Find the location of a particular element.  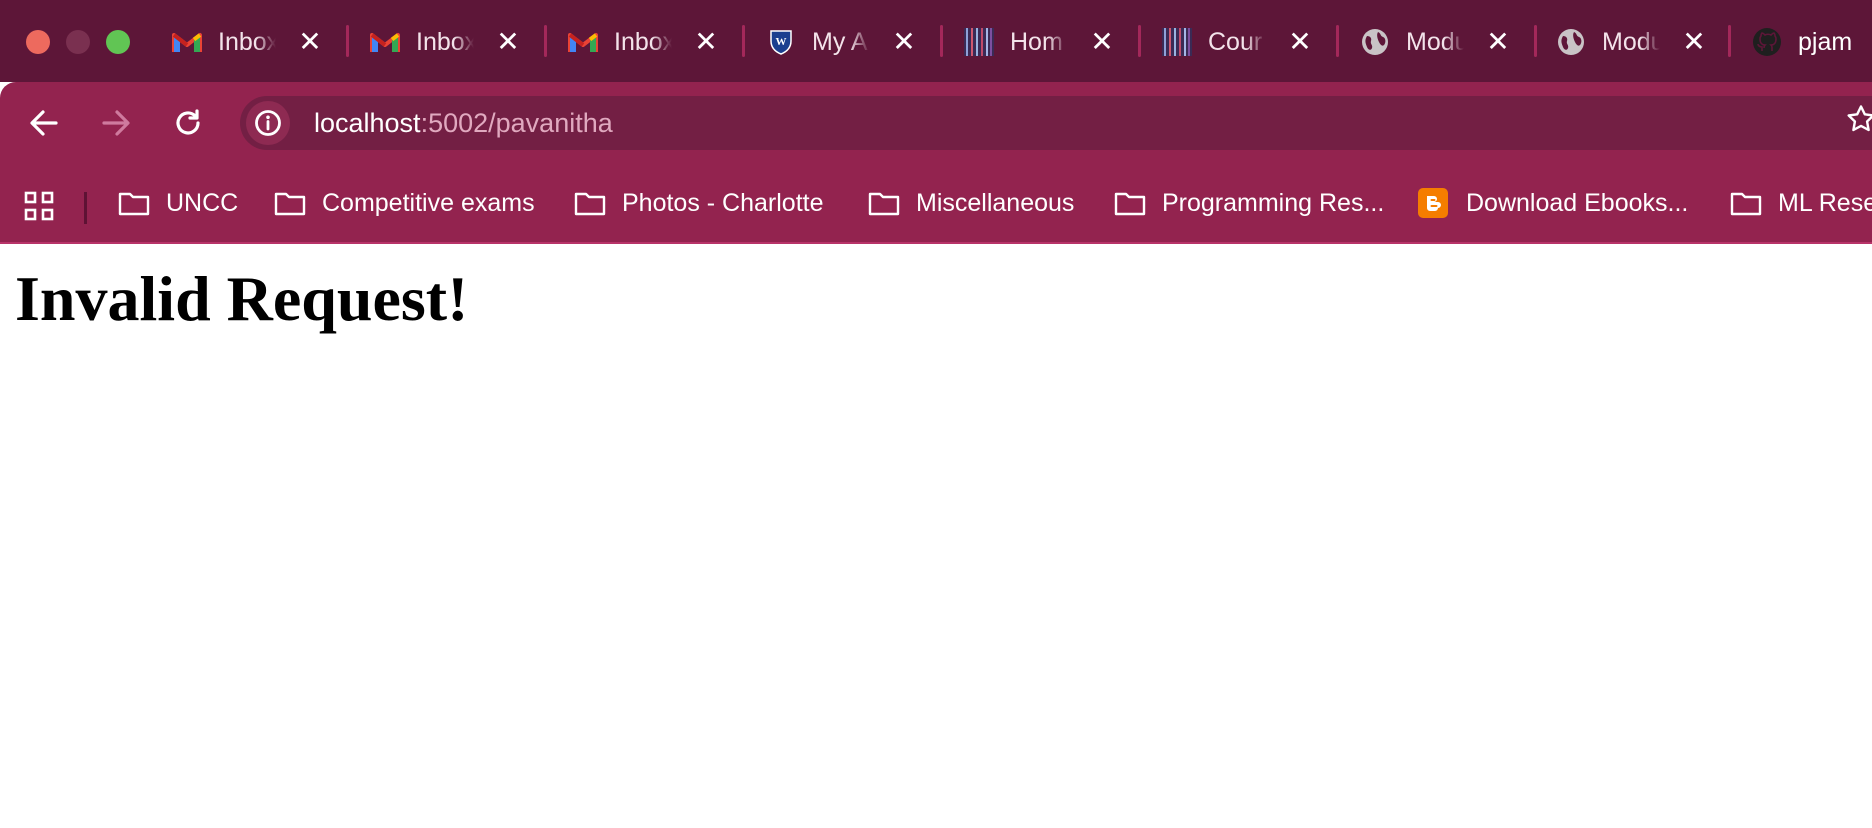

bookmark-label: Competitive exams is located at coordinates (428, 202).